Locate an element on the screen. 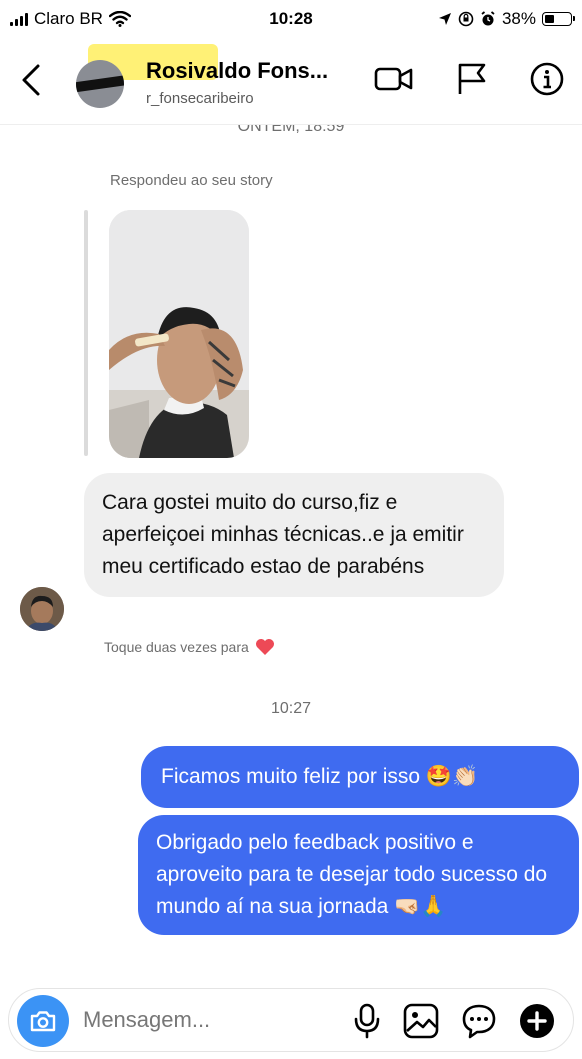  message-timestamp: 10:27 is located at coordinates (291, 708).